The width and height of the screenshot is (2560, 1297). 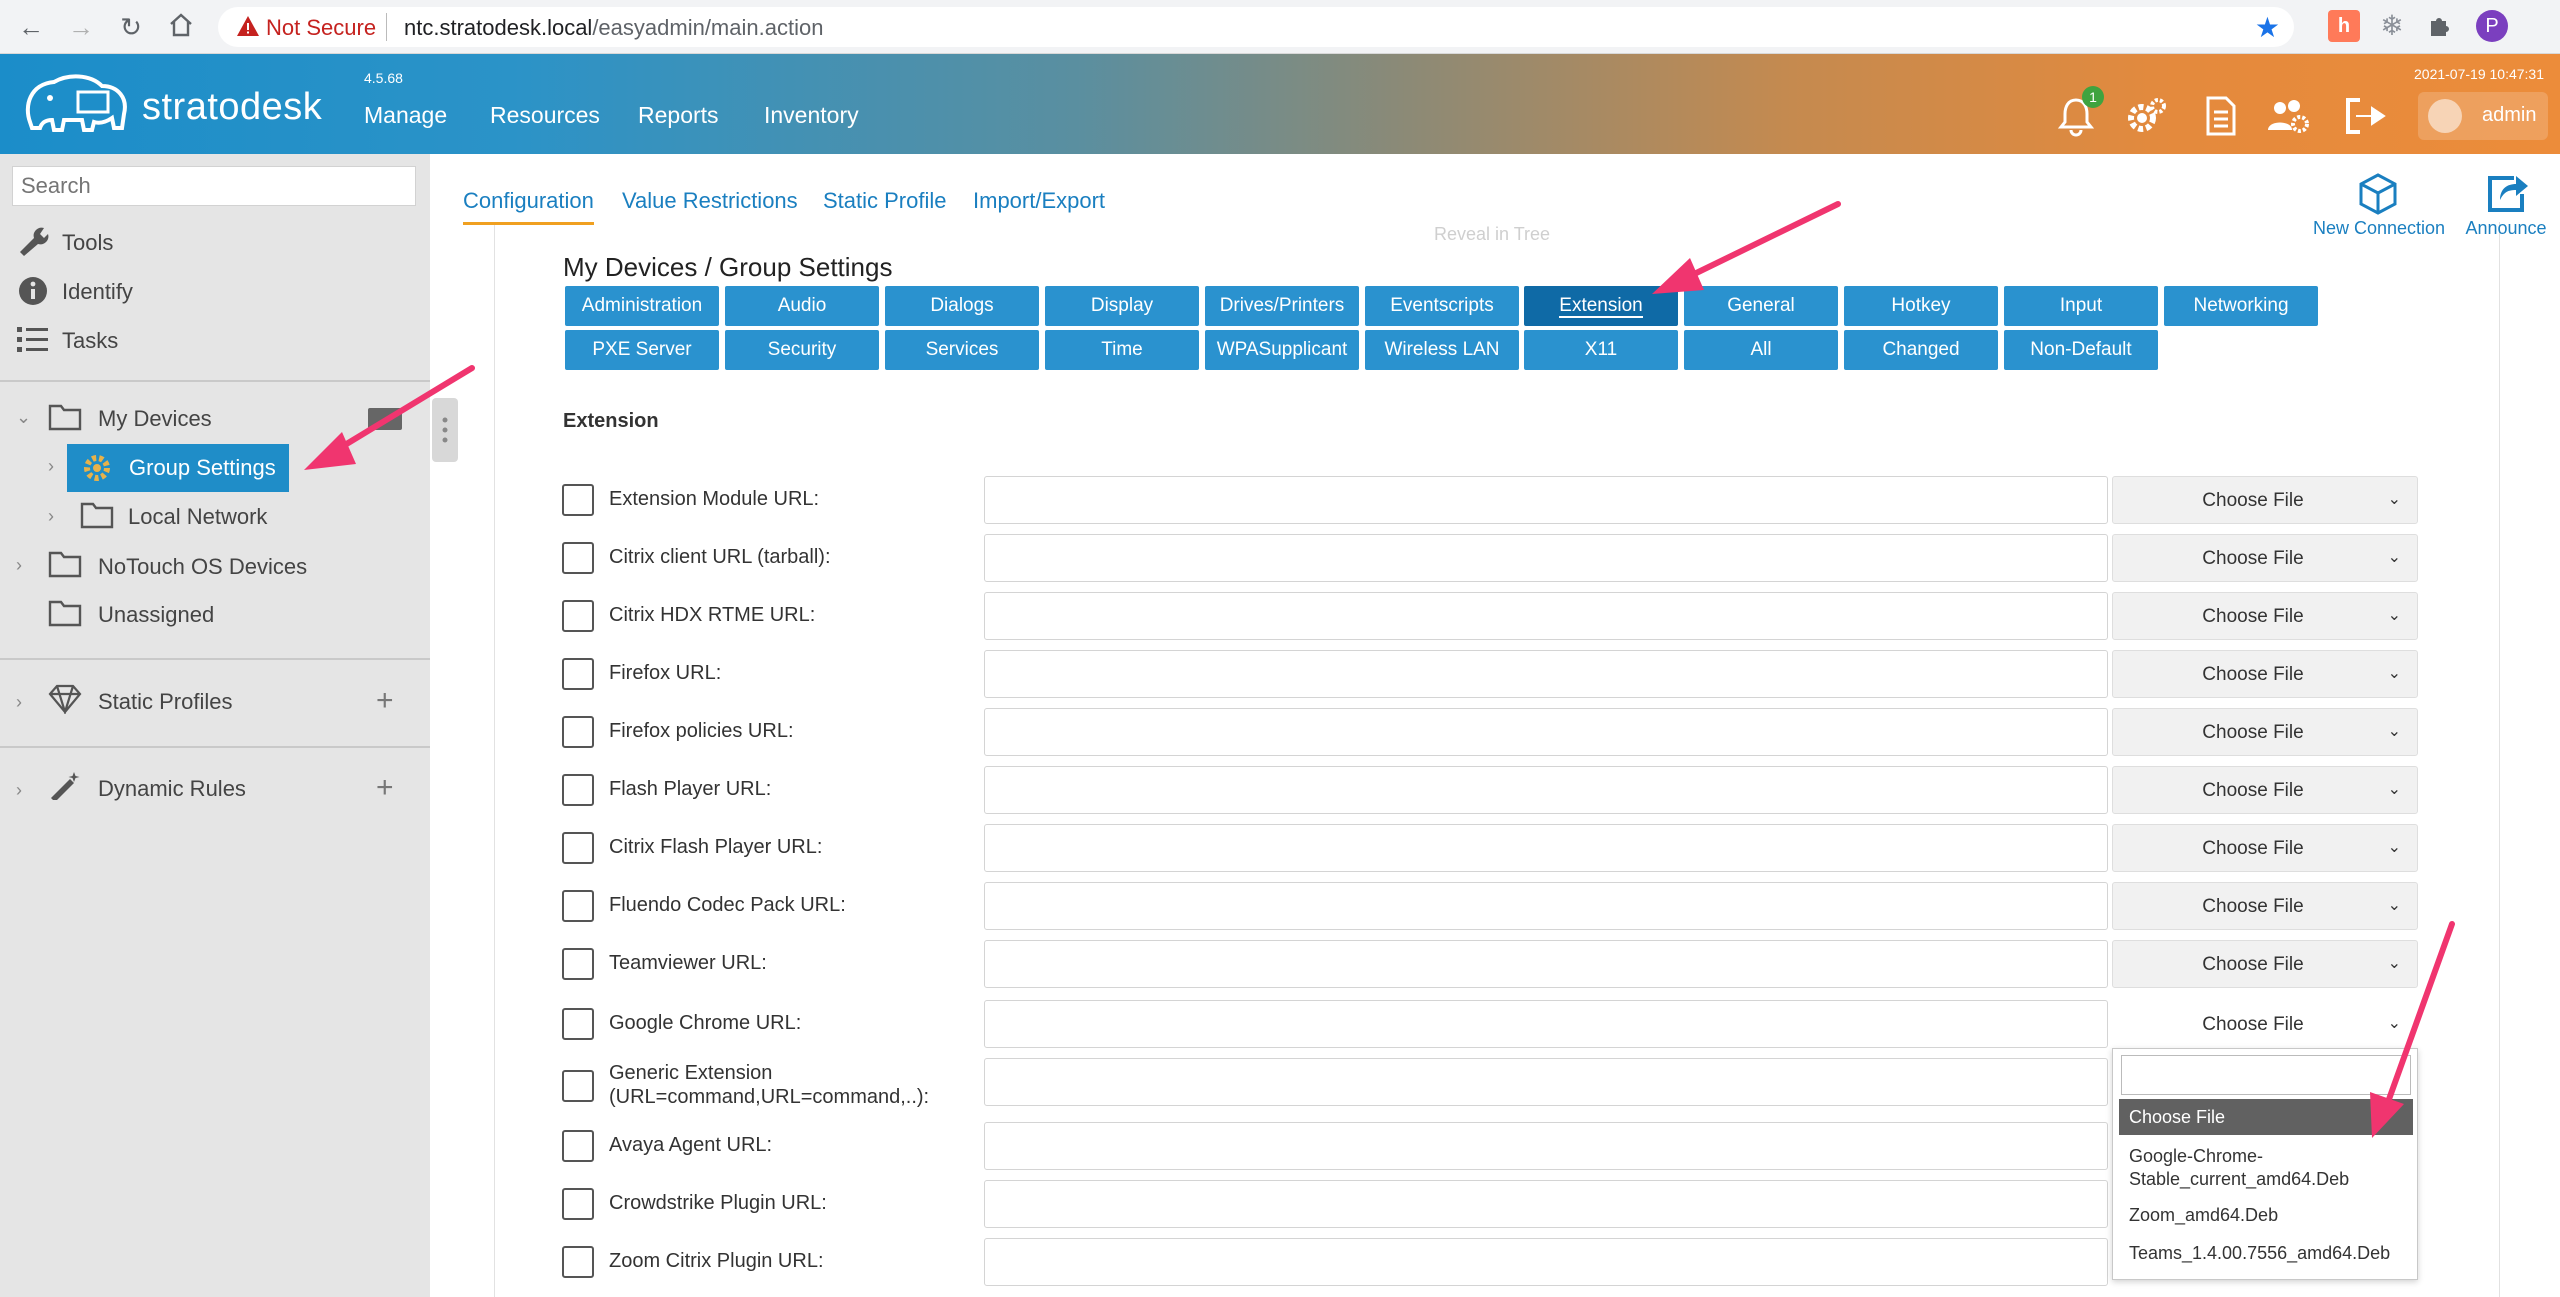 I want to click on sidebar-item-dynamic-rules: Dynamic Rules, so click(x=172, y=789).